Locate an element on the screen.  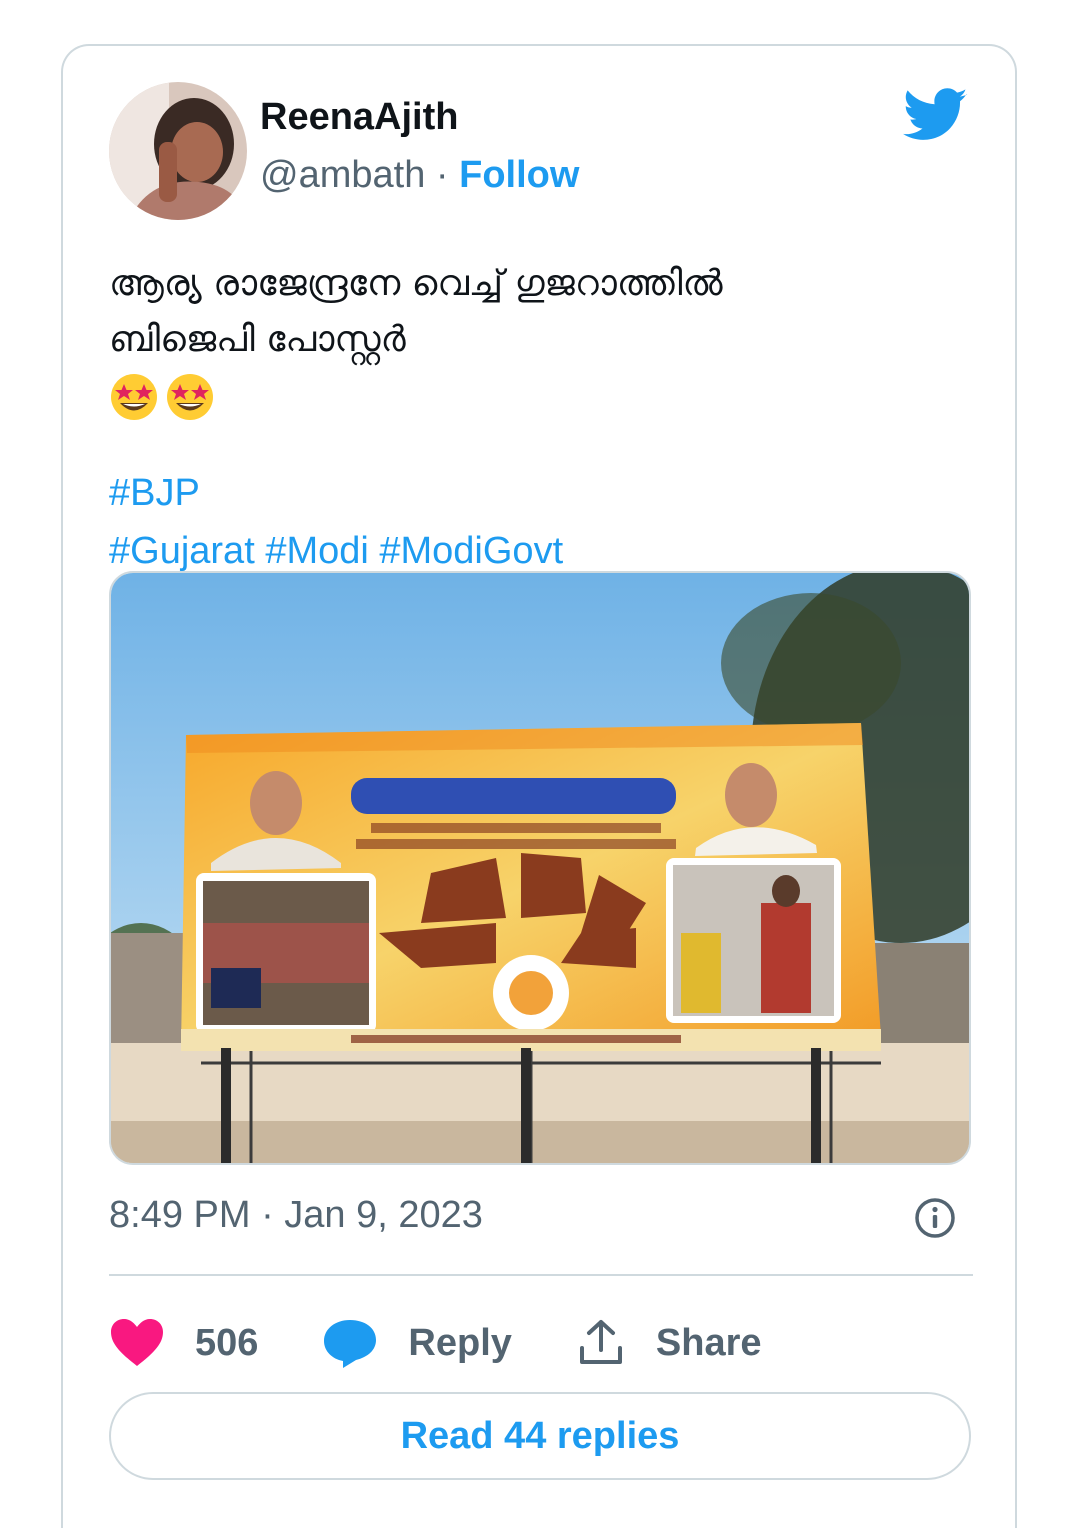
tweet-text-line-1: ആര്യ രാജേന്ദ്രനേ വെച്ച് ഗുജറാത്തിൽ is located at coordinates (416, 283).